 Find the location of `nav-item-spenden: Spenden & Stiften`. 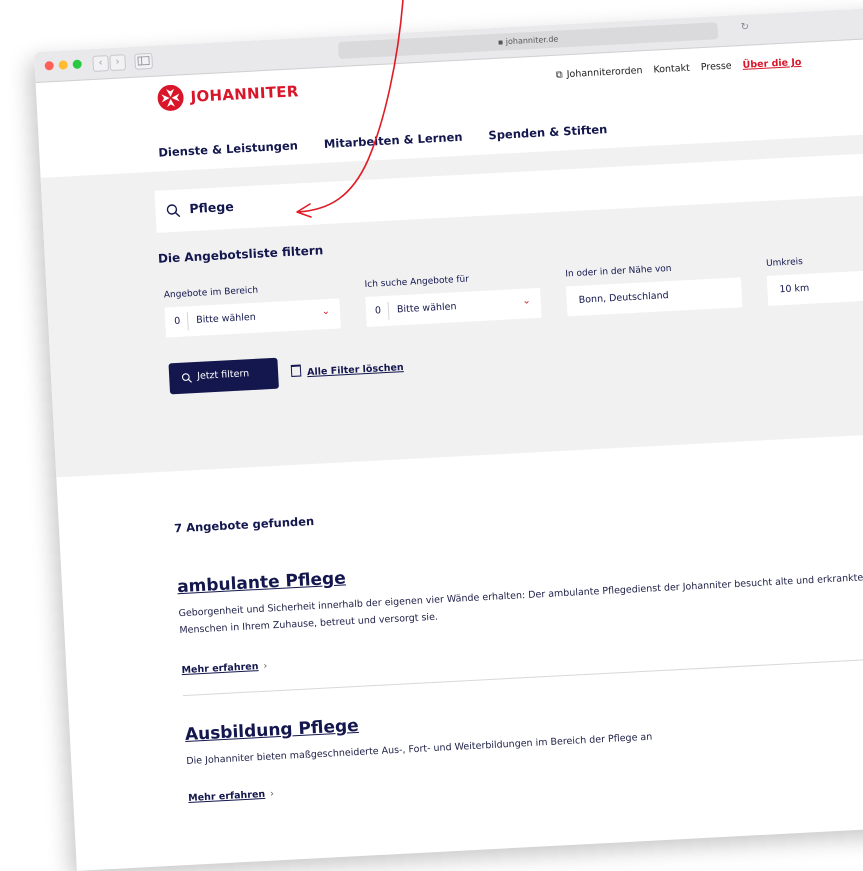

nav-item-spenden: Spenden & Stiften is located at coordinates (548, 132).